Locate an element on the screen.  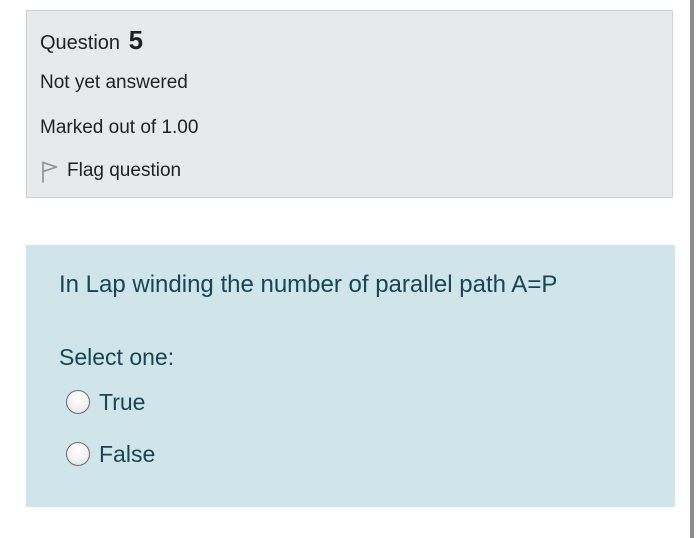
flag-icon is located at coordinates (50, 172).